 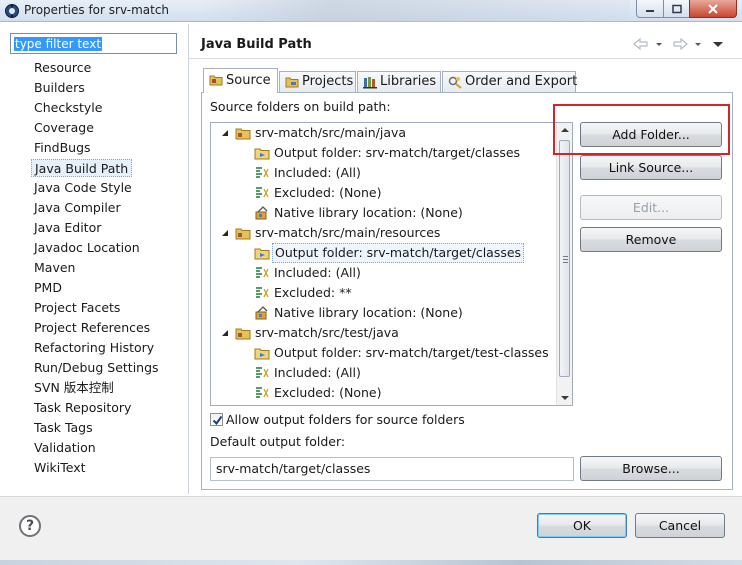 What do you see at coordinates (30, 526) in the screenshot?
I see `help-icon: ?` at bounding box center [30, 526].